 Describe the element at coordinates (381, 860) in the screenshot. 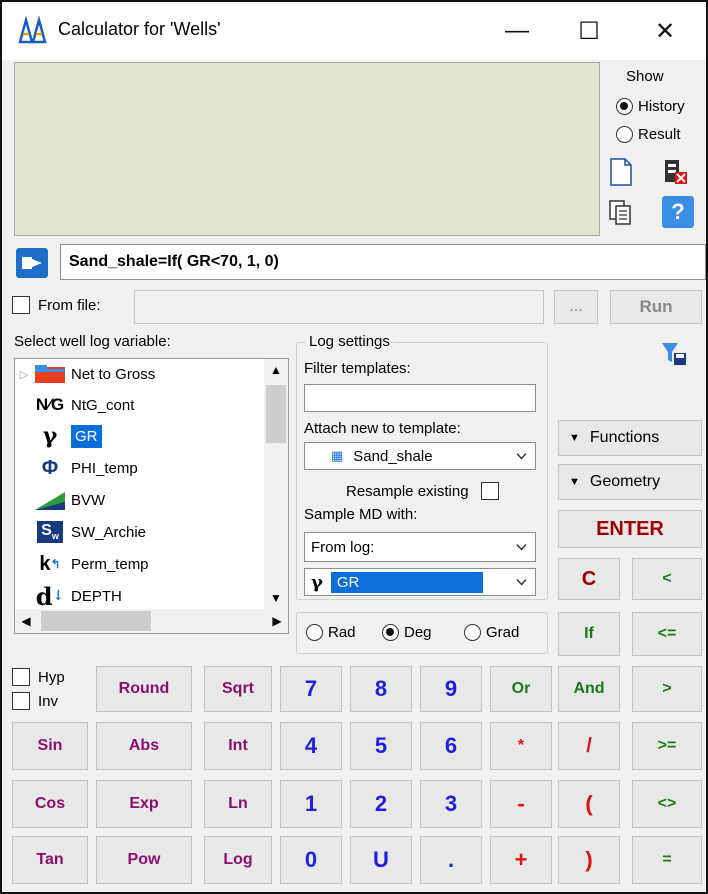

I see `undefined-button: U` at that location.